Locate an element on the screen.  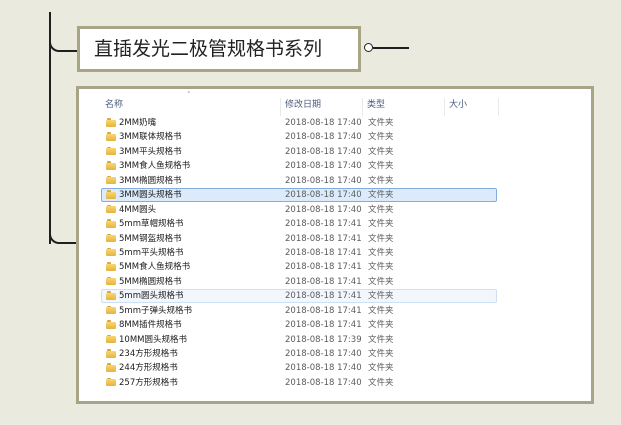
list-item: 5MM食人鱼规格书 2018-08-18 17:41 文件夹 is located at coordinates (335, 267).